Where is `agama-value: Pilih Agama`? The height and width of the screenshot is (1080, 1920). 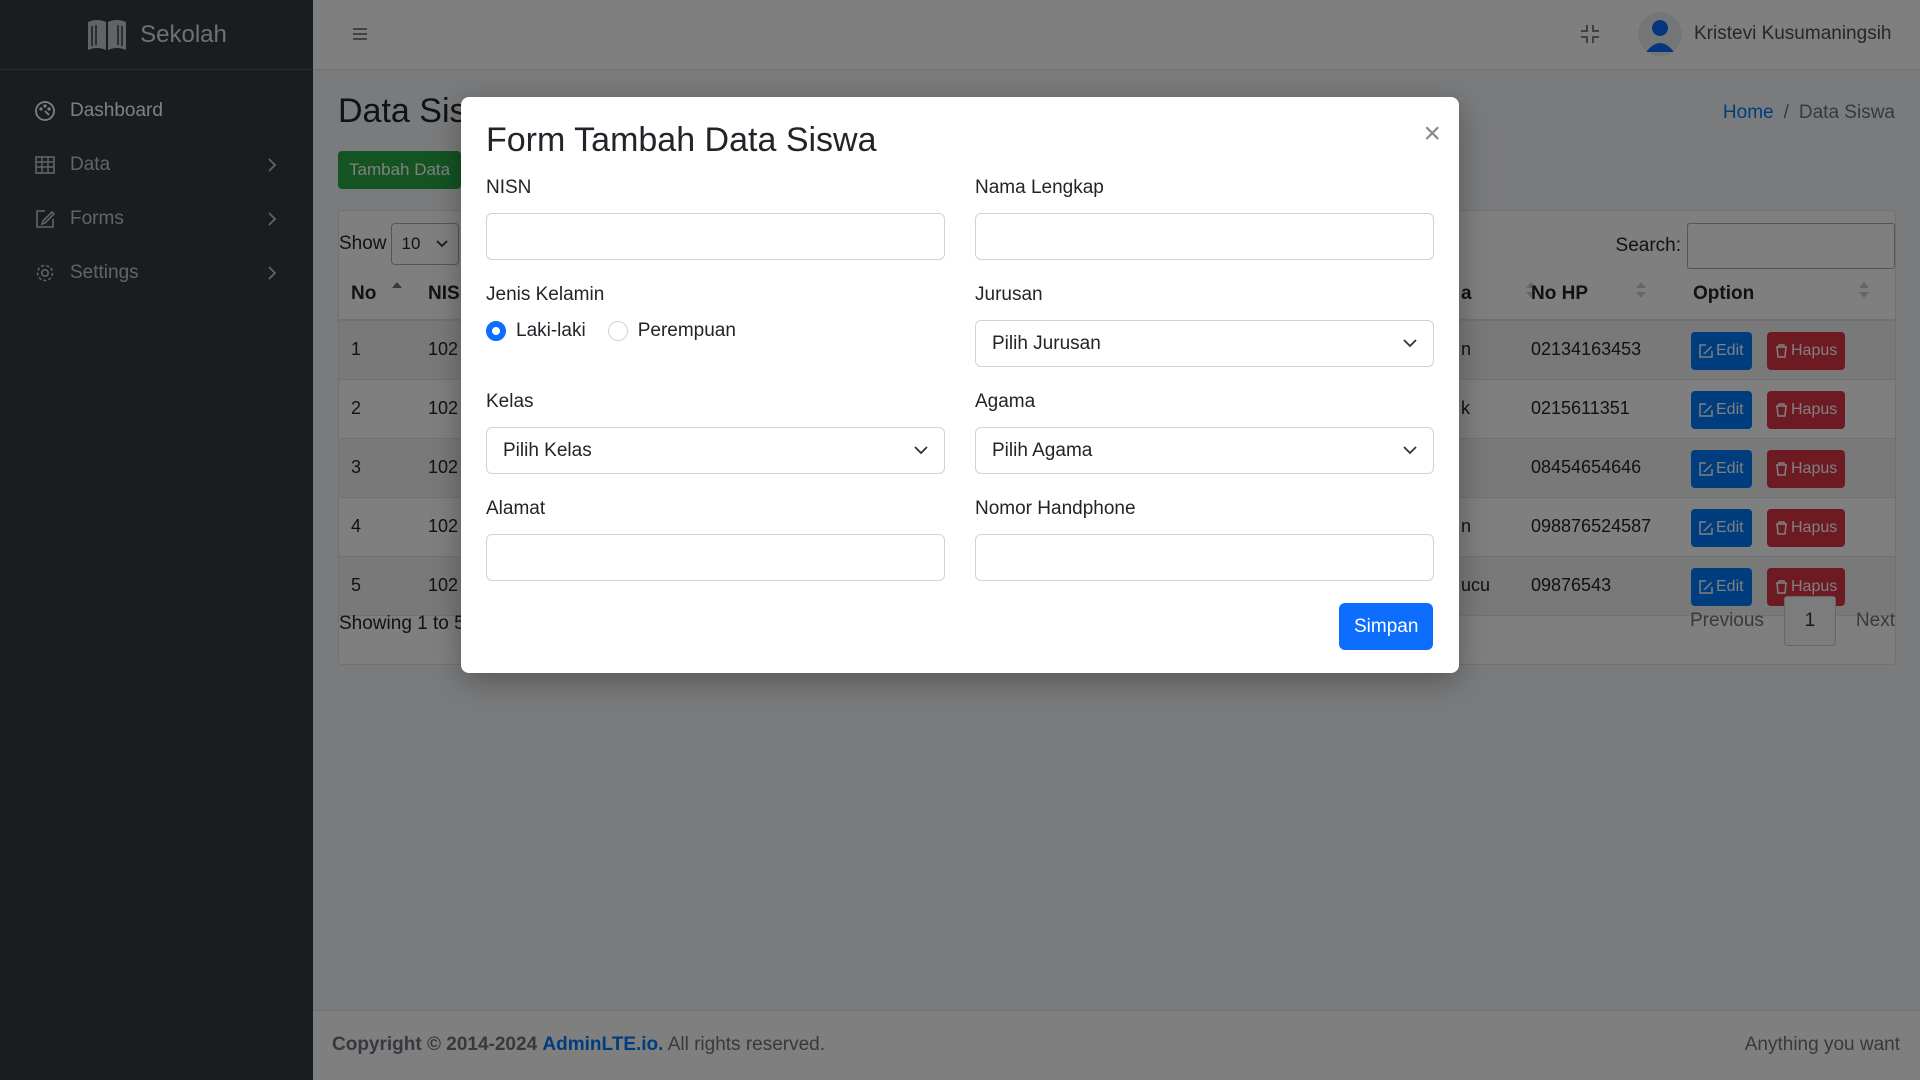 agama-value: Pilih Agama is located at coordinates (1042, 450).